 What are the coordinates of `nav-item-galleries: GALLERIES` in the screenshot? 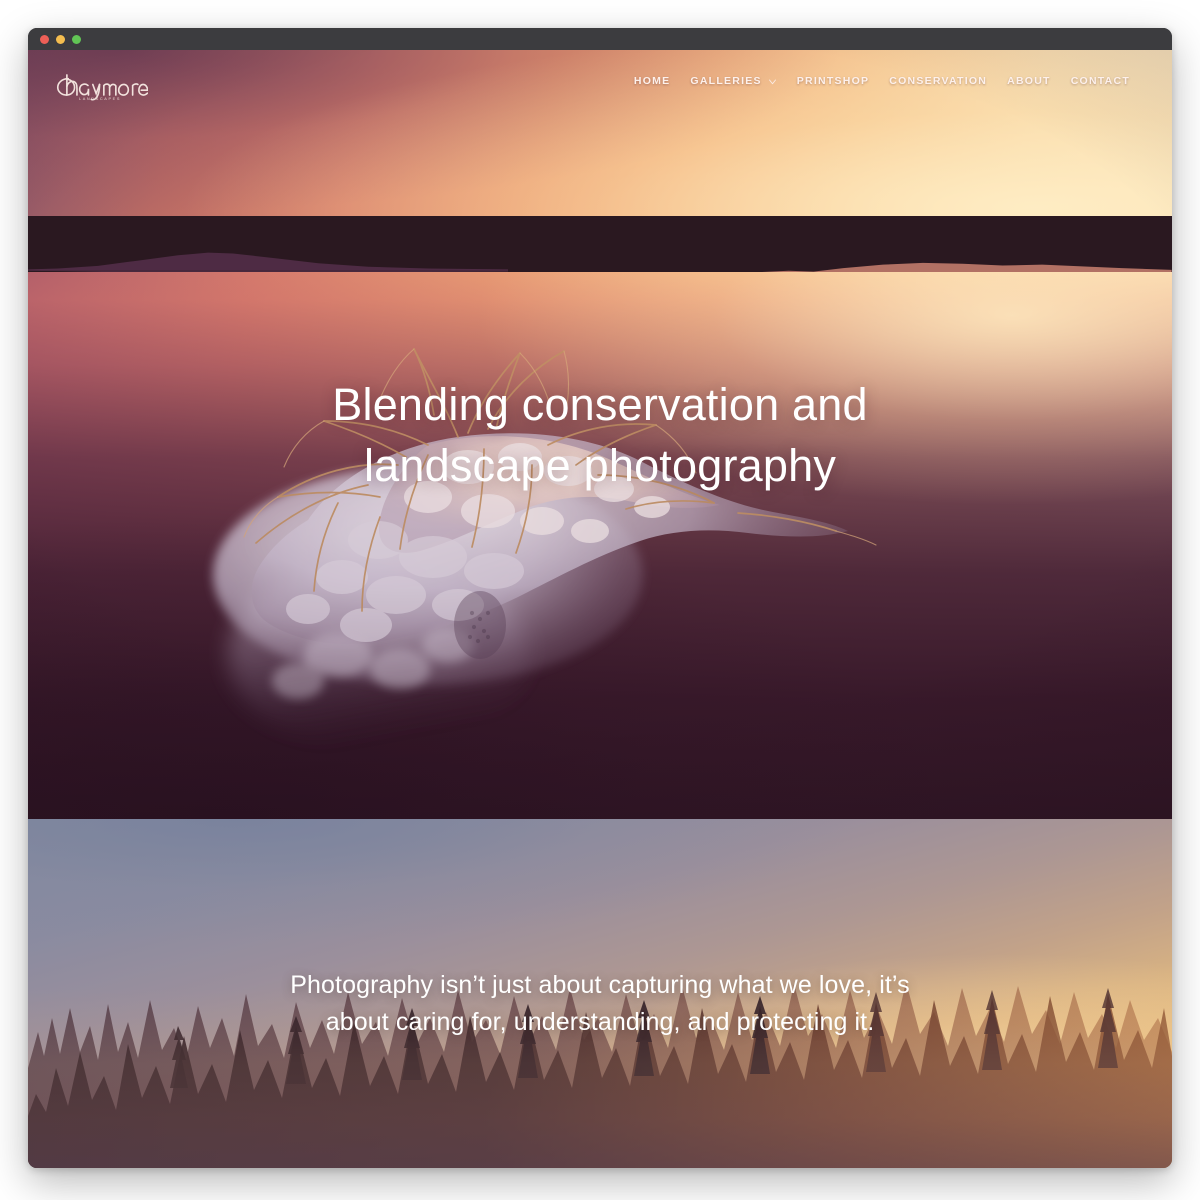 It's located at (733, 81).